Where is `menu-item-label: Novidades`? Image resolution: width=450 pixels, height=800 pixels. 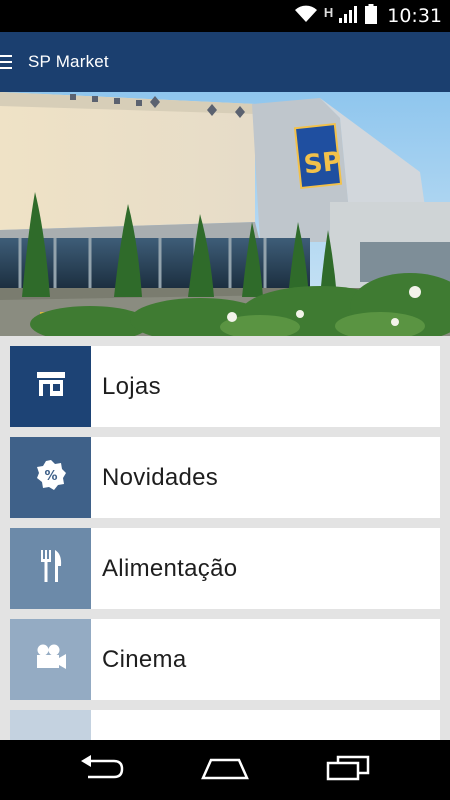 menu-item-label: Novidades is located at coordinates (160, 477).